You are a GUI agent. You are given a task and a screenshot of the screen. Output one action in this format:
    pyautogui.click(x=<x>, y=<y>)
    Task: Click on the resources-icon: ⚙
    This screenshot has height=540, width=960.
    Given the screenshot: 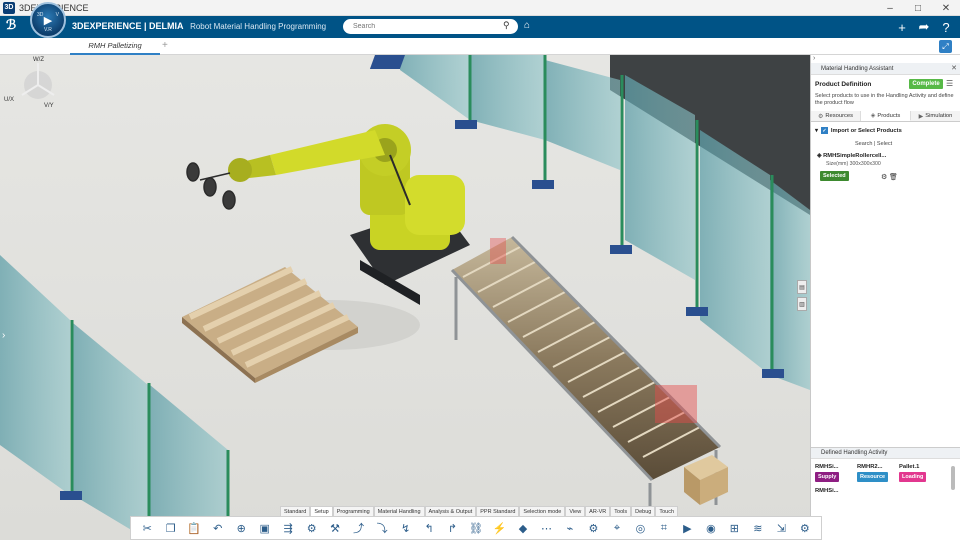 What is the action you would take?
    pyautogui.click(x=820, y=116)
    